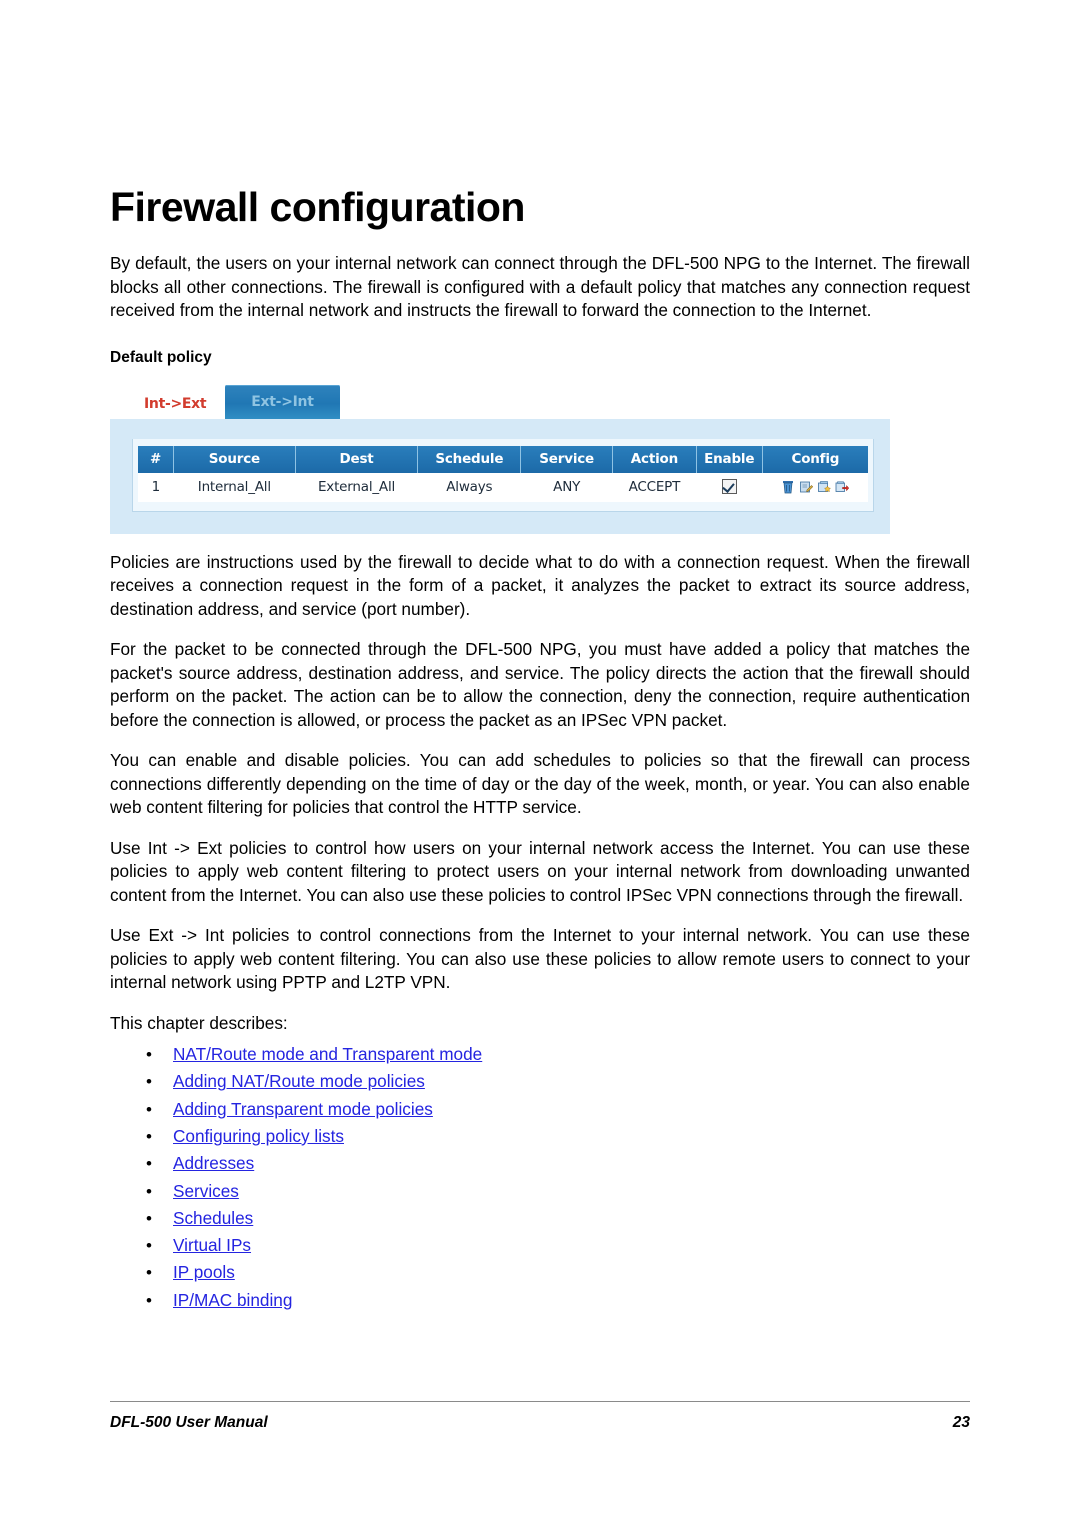 This screenshot has height=1528, width=1080. I want to click on tab-int-to-ext: Int->Ext, so click(175, 403).